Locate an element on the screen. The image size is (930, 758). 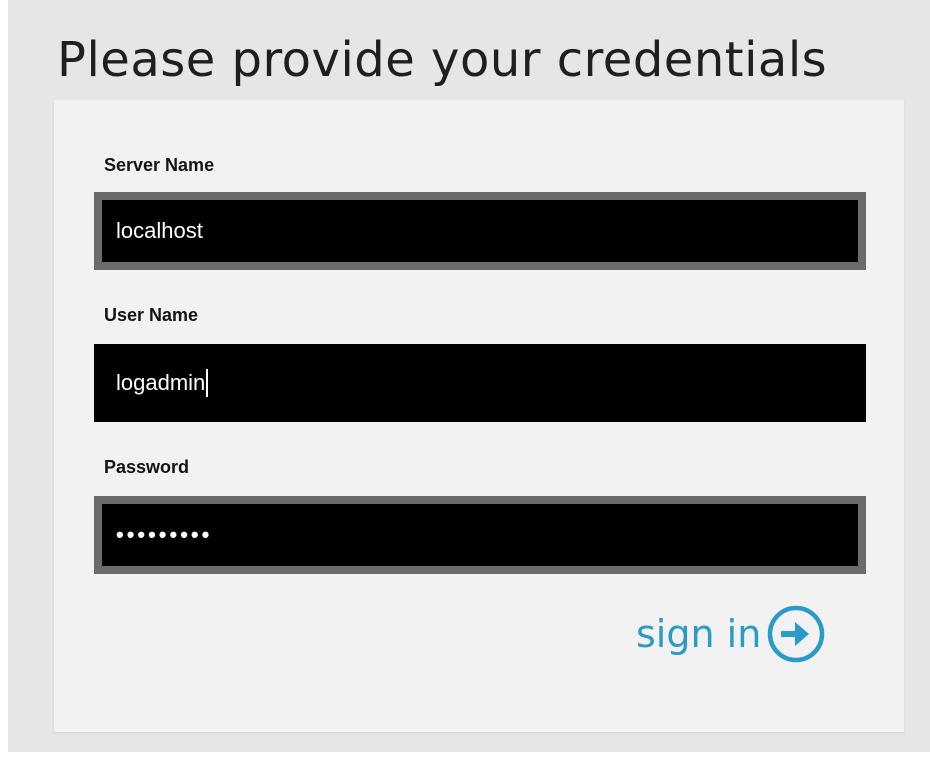
sign-in-button: sign in is located at coordinates (730, 634).